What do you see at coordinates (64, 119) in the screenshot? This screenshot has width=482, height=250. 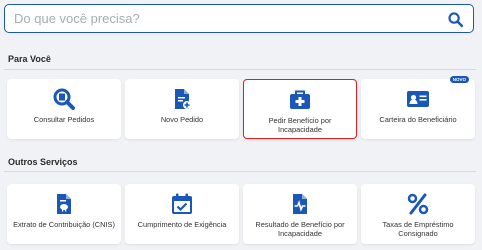 I see `card-label: Consultar Pedidos` at bounding box center [64, 119].